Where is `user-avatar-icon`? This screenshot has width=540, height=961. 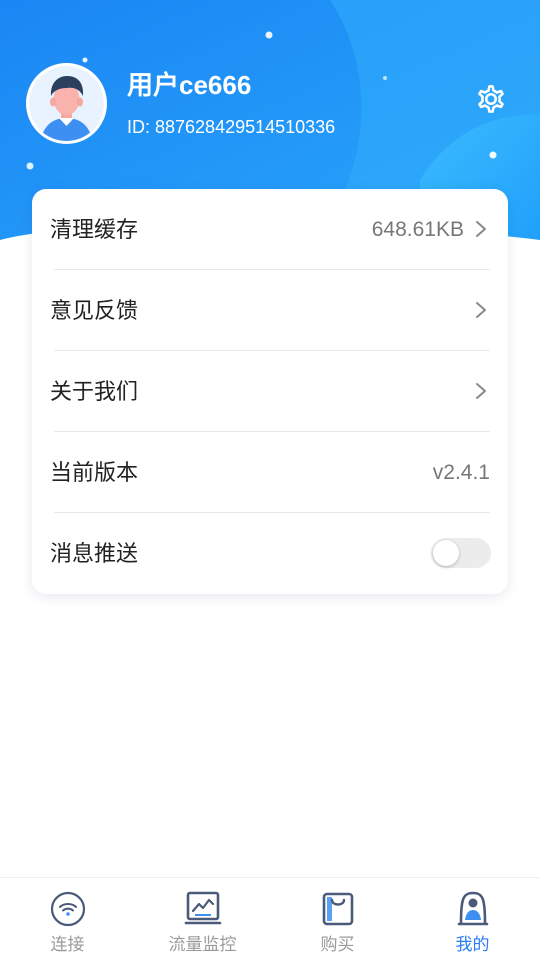 user-avatar-icon is located at coordinates (66, 103).